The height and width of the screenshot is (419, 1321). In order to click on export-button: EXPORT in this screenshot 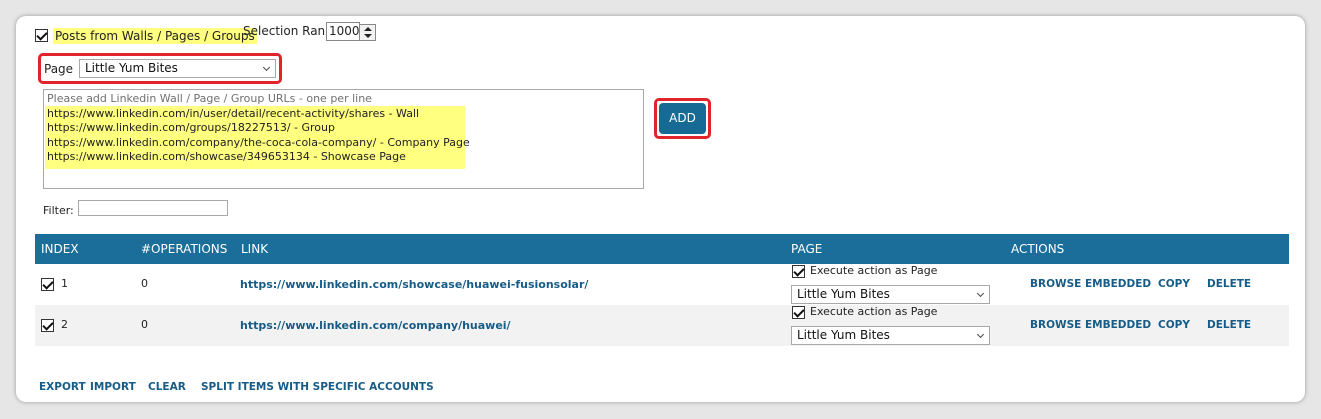, I will do `click(62, 387)`.